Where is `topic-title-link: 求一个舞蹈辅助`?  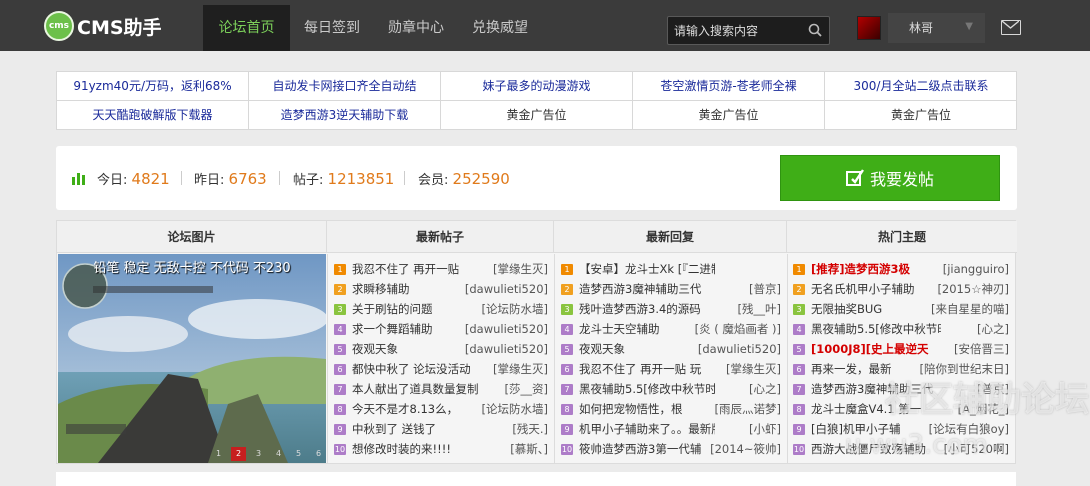 topic-title-link: 求一个舞蹈辅助 is located at coordinates (417, 329).